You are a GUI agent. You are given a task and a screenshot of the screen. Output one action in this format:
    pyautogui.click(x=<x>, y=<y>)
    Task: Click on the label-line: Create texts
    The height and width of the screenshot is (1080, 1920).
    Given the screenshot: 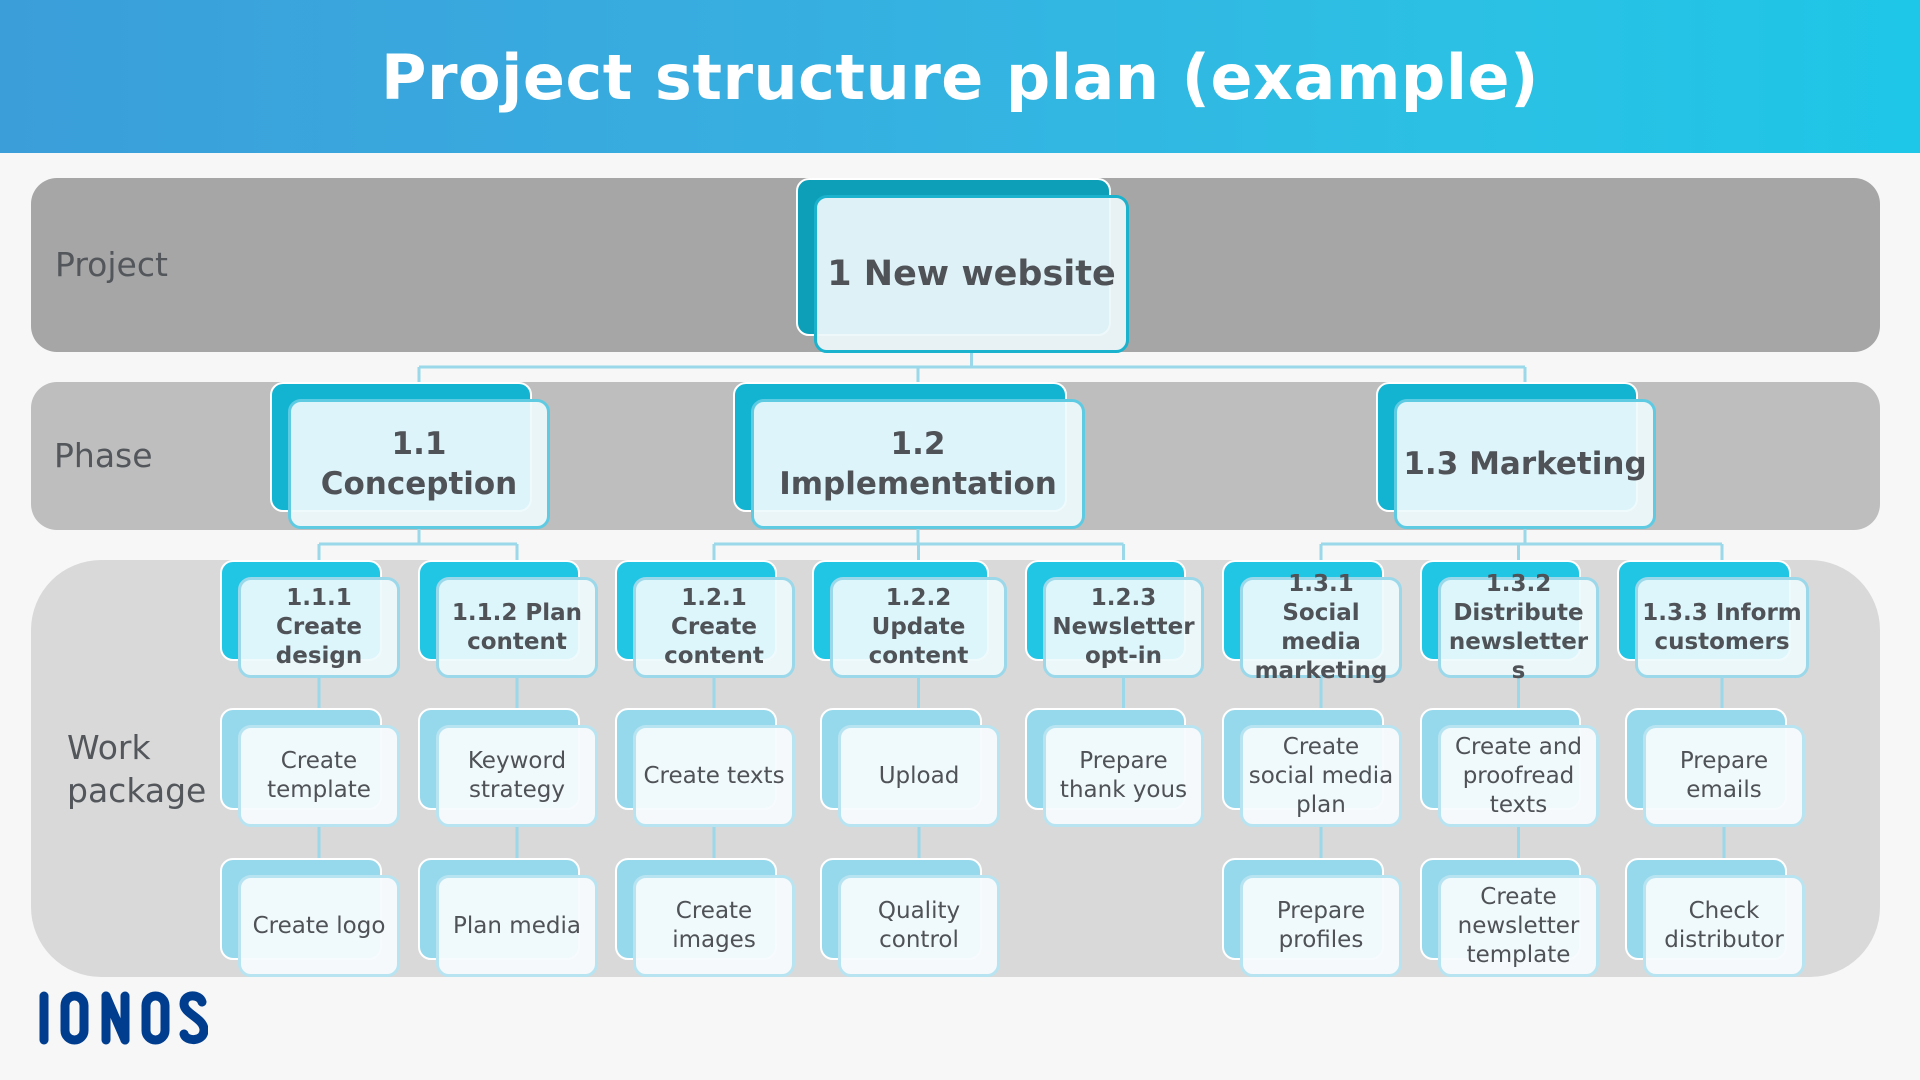 What is the action you would take?
    pyautogui.click(x=714, y=775)
    